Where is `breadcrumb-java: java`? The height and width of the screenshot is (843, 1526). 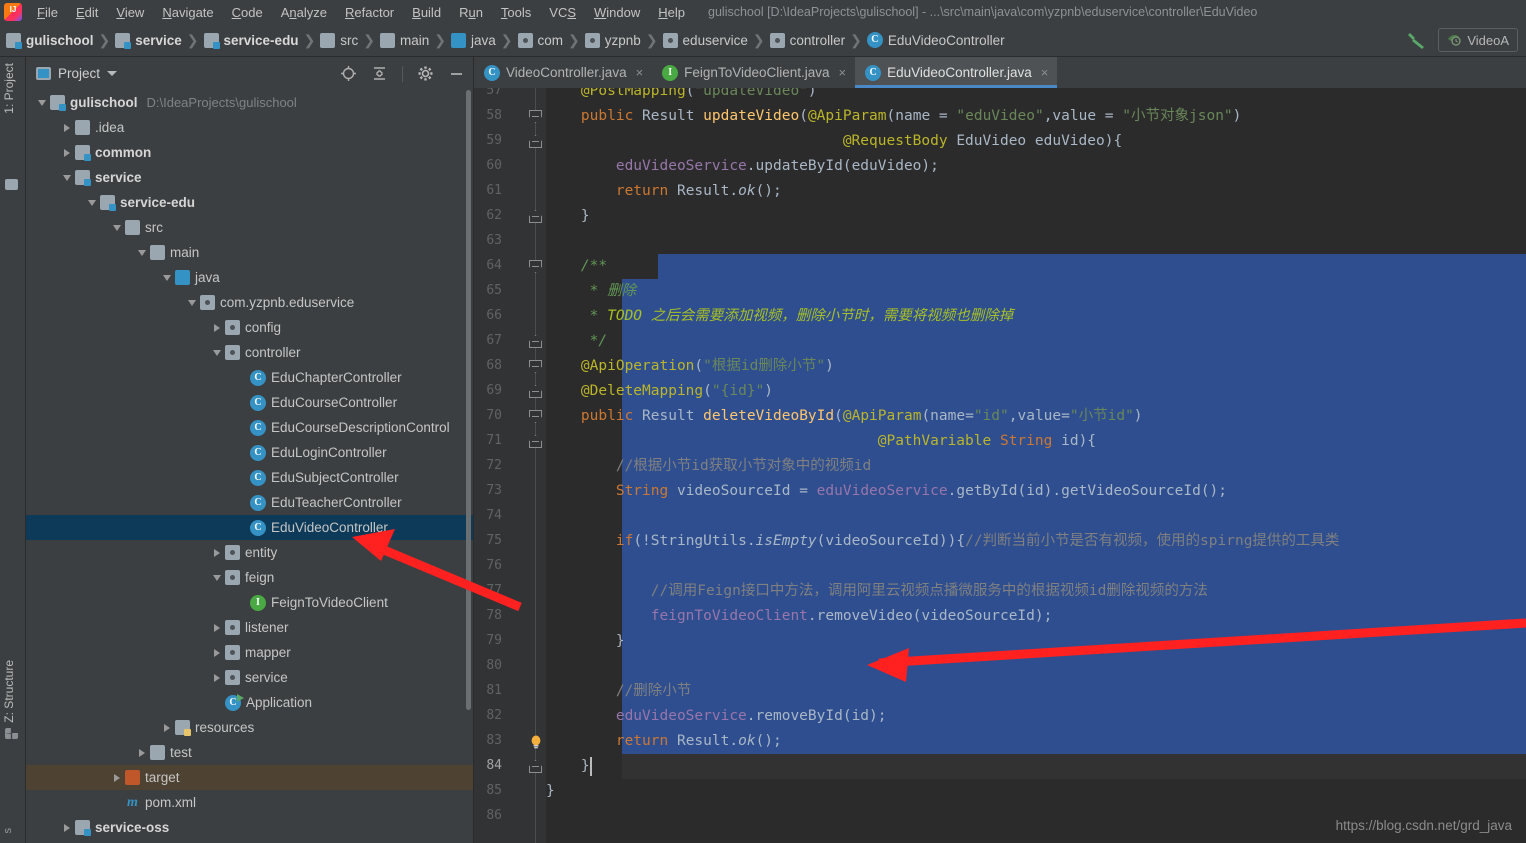 breadcrumb-java: java is located at coordinates (473, 40).